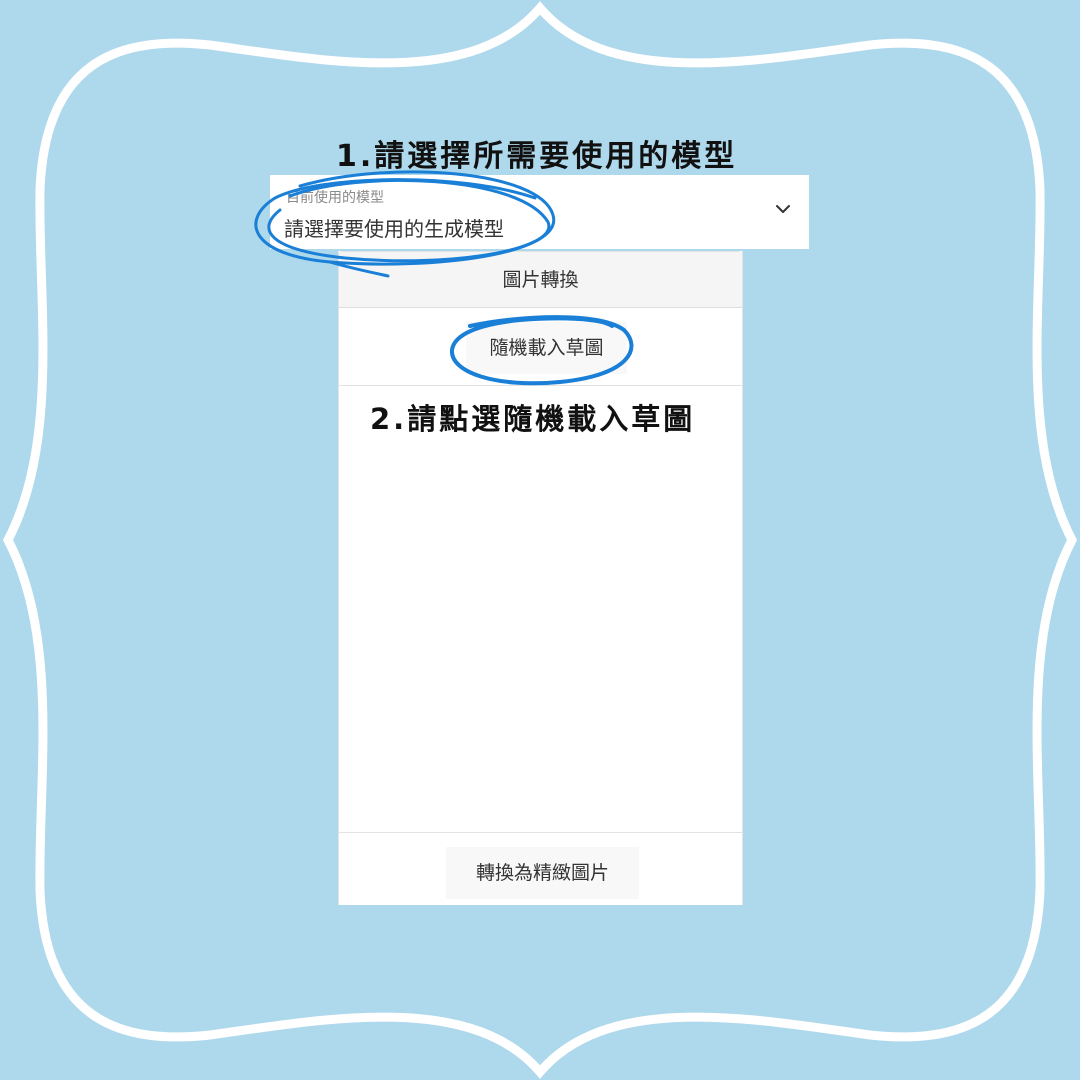  I want to click on convert-to-refined-image-button: 轉換為精緻圖片, so click(542, 873).